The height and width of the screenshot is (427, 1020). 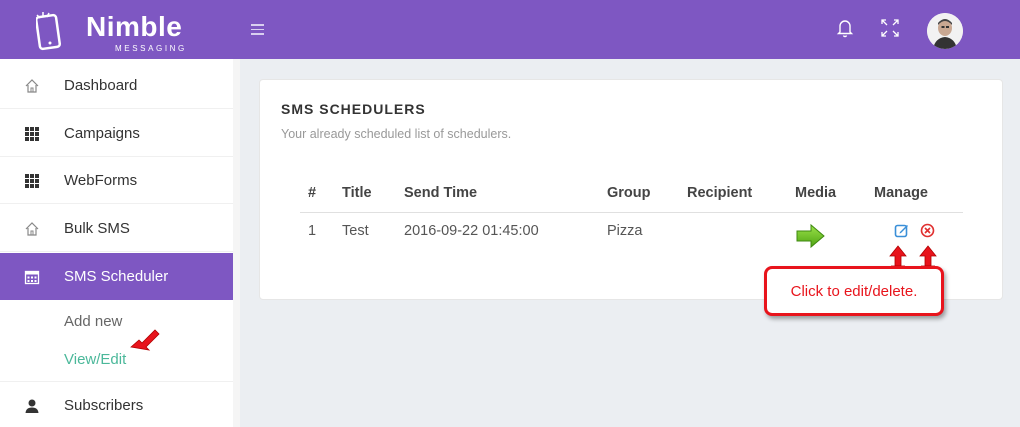 I want to click on sidebar-item-label: Campaigns, so click(x=102, y=133).